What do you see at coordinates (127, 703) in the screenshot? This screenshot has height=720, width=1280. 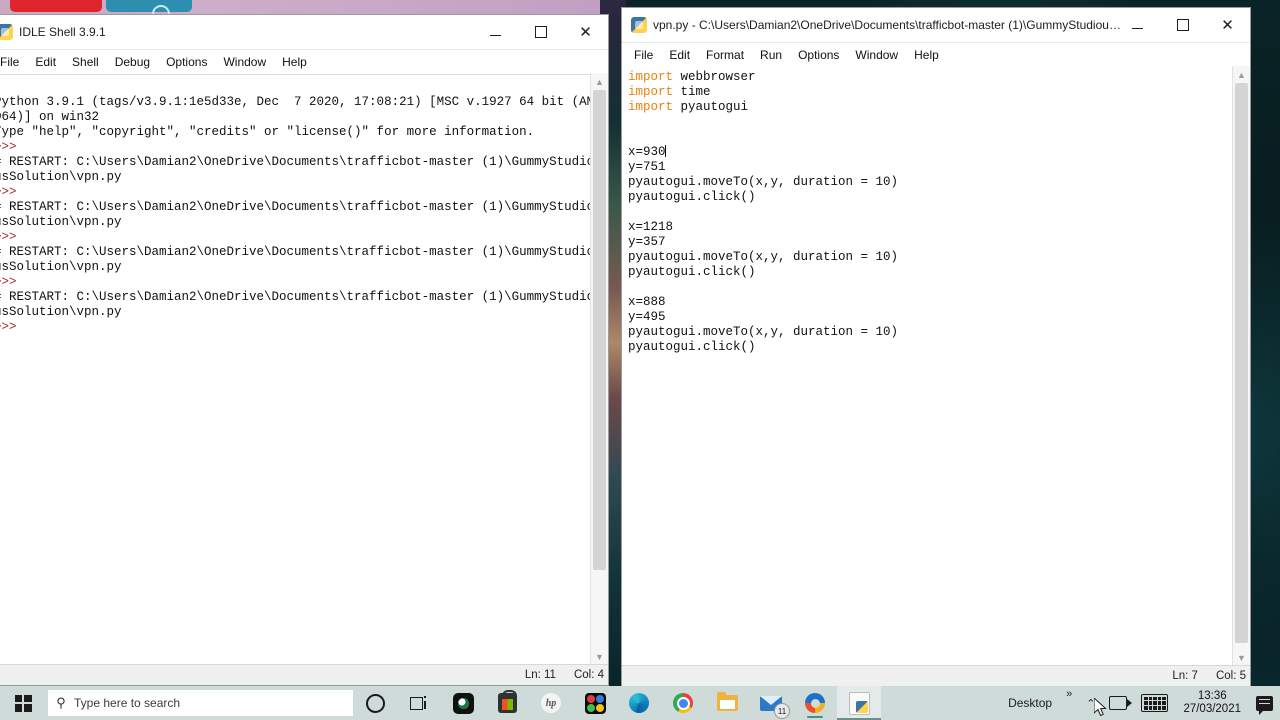 I see `search-placeholder: Type here to search` at bounding box center [127, 703].